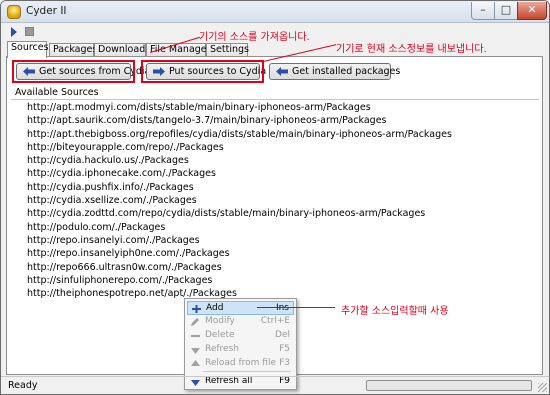 The height and width of the screenshot is (395, 550). I want to click on pencil-icon, so click(195, 322).